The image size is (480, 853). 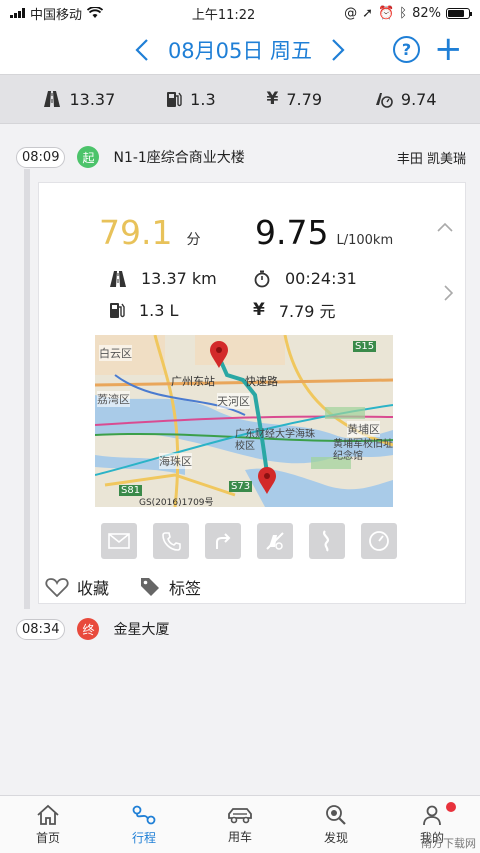 What do you see at coordinates (249, 541) in the screenshot?
I see `trip-actions` at bounding box center [249, 541].